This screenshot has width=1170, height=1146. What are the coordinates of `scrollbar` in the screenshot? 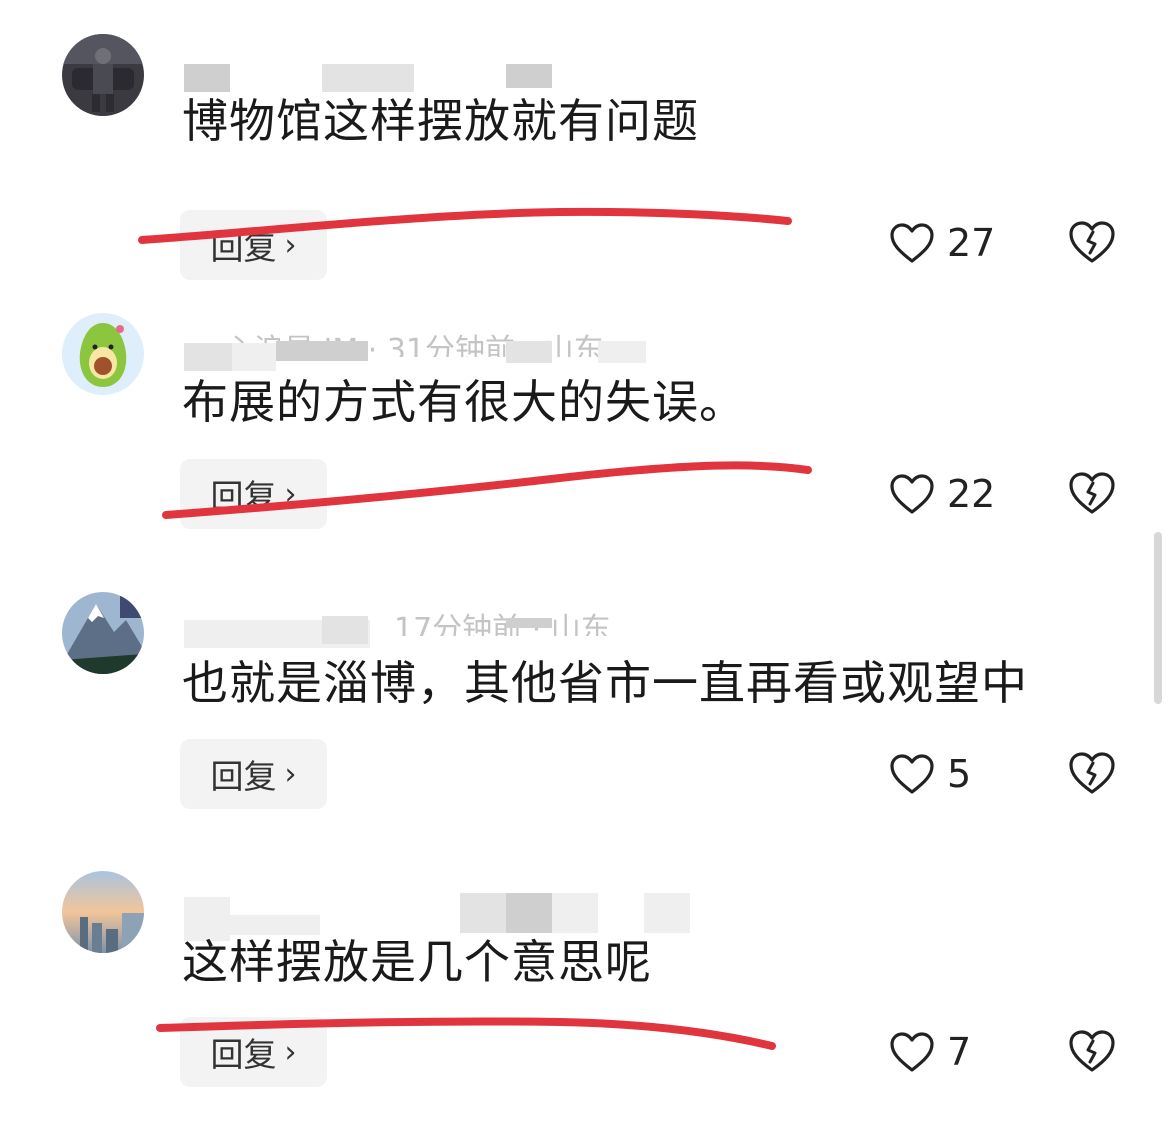 It's located at (1158, 618).